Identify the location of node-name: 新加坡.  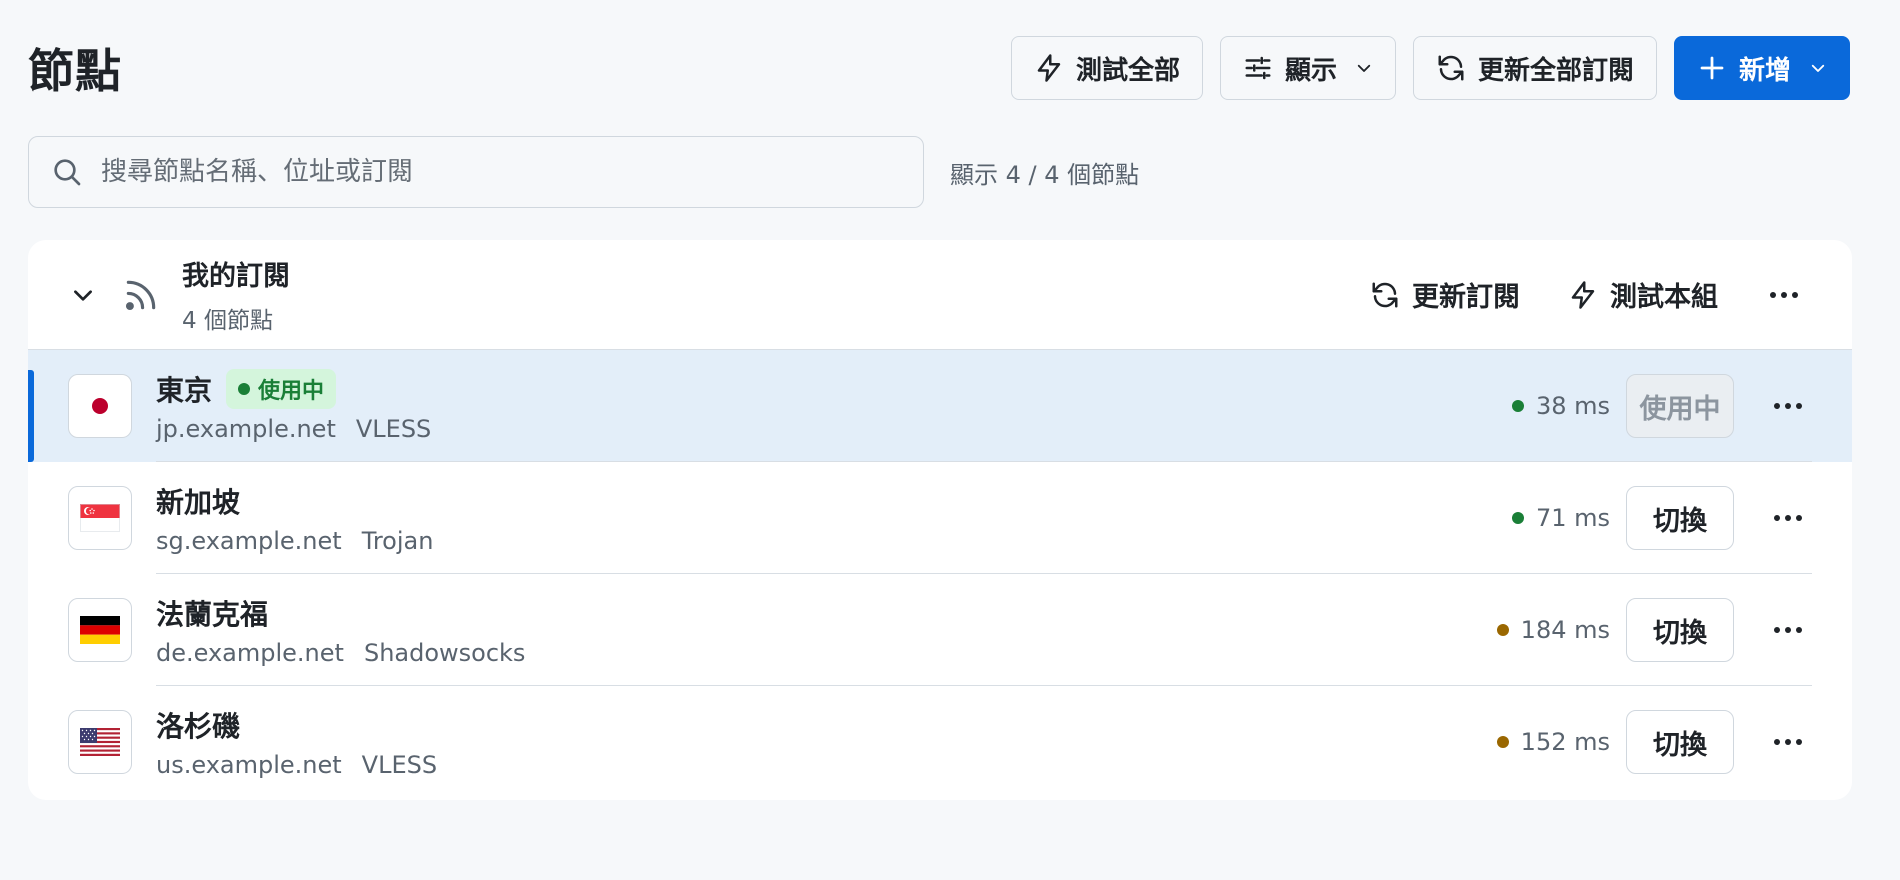
(198, 502).